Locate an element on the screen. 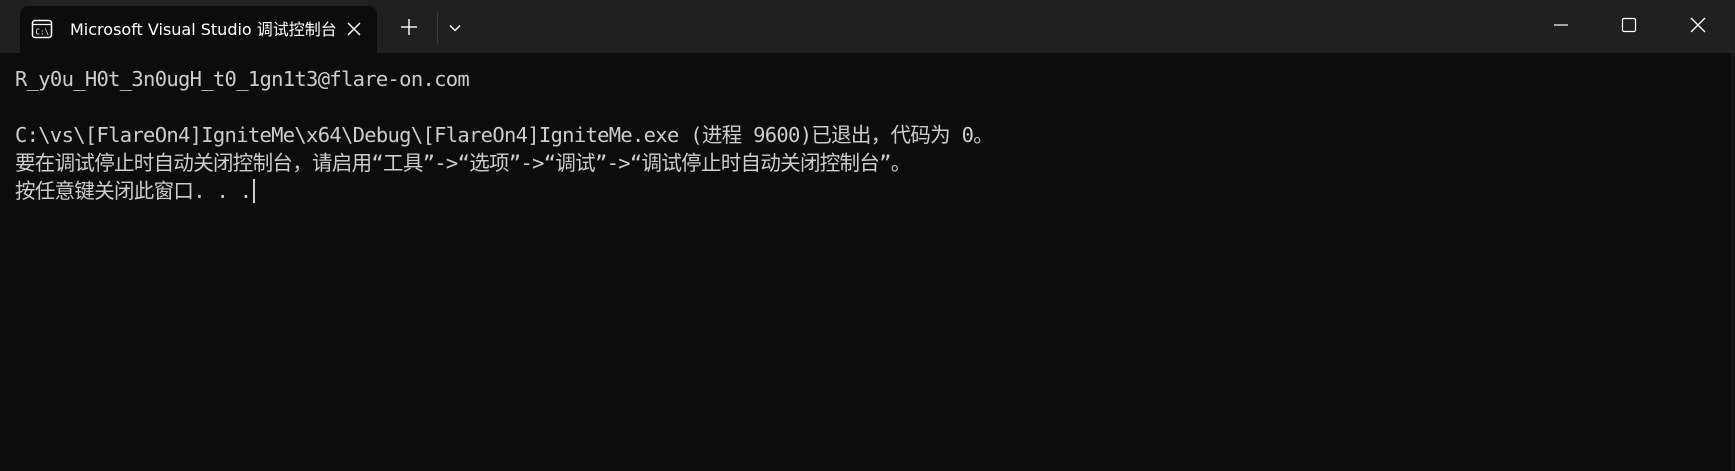 The height and width of the screenshot is (471, 1735). tab-divider is located at coordinates (437, 28).